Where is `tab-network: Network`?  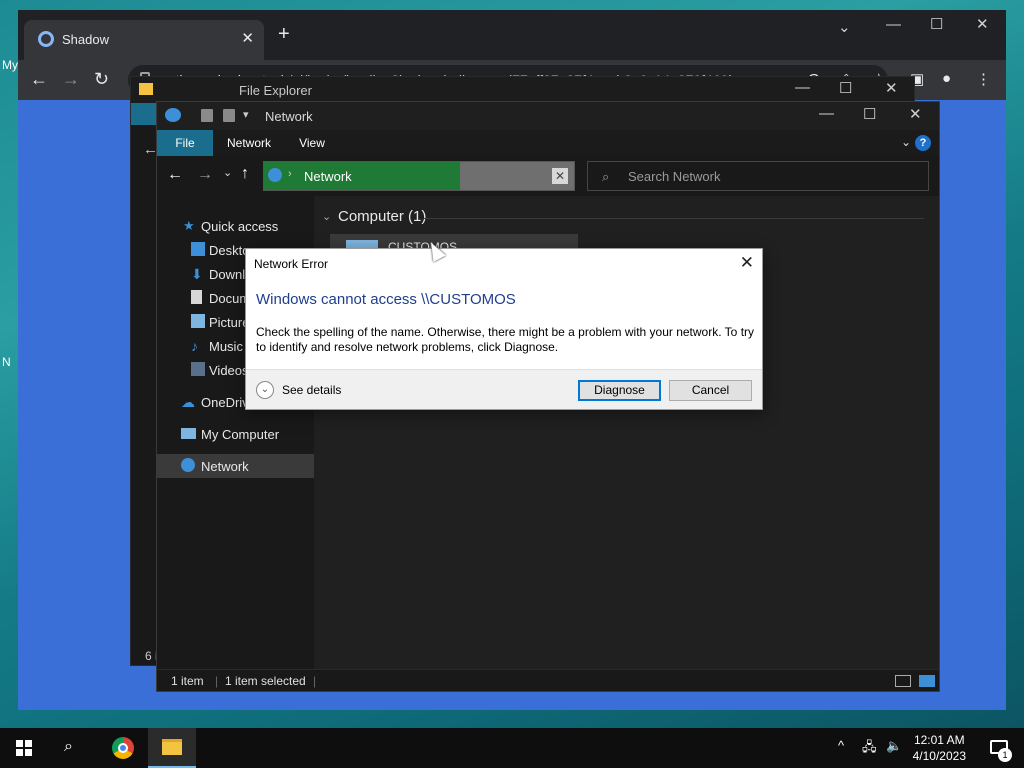 tab-network: Network is located at coordinates (249, 143).